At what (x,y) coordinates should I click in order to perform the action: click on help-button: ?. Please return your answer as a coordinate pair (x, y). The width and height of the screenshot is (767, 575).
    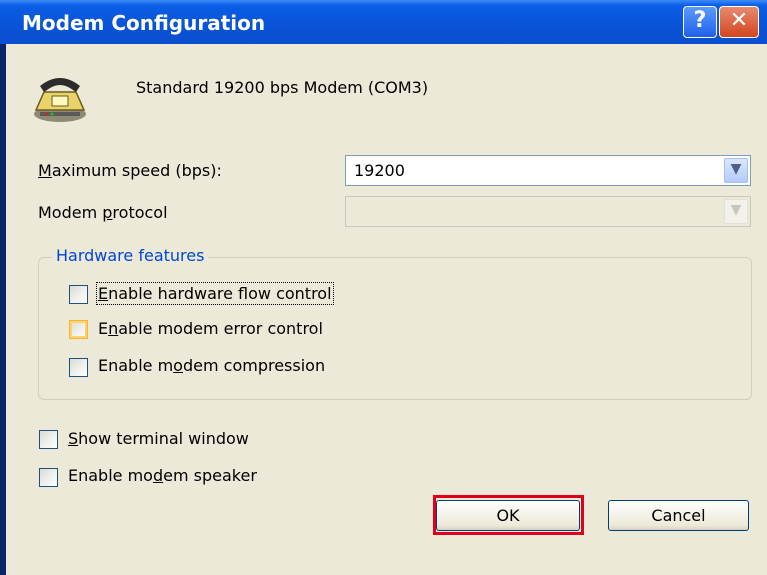
    Looking at the image, I should click on (700, 22).